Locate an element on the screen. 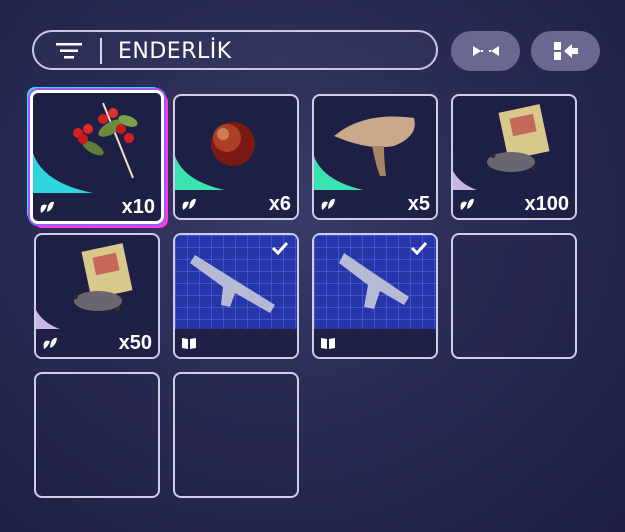 The image size is (625, 532). inventory-slot-1: x10 is located at coordinates (97, 157).